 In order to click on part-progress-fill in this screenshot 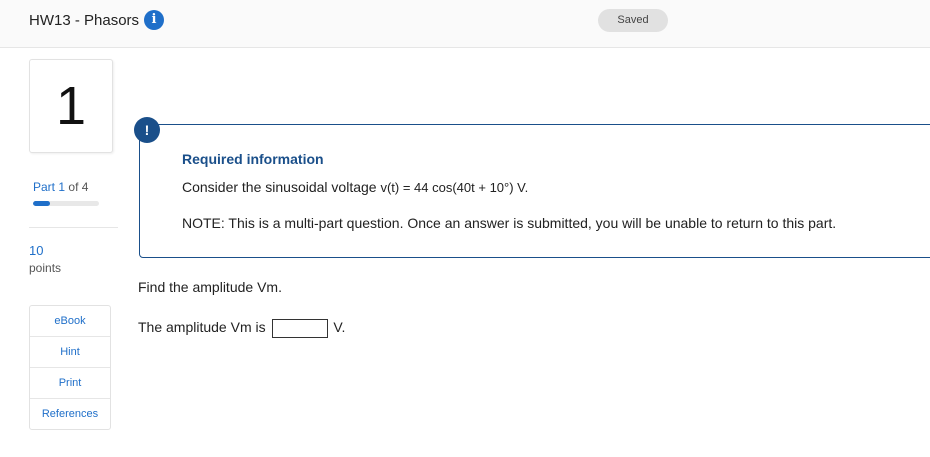, I will do `click(41, 203)`.